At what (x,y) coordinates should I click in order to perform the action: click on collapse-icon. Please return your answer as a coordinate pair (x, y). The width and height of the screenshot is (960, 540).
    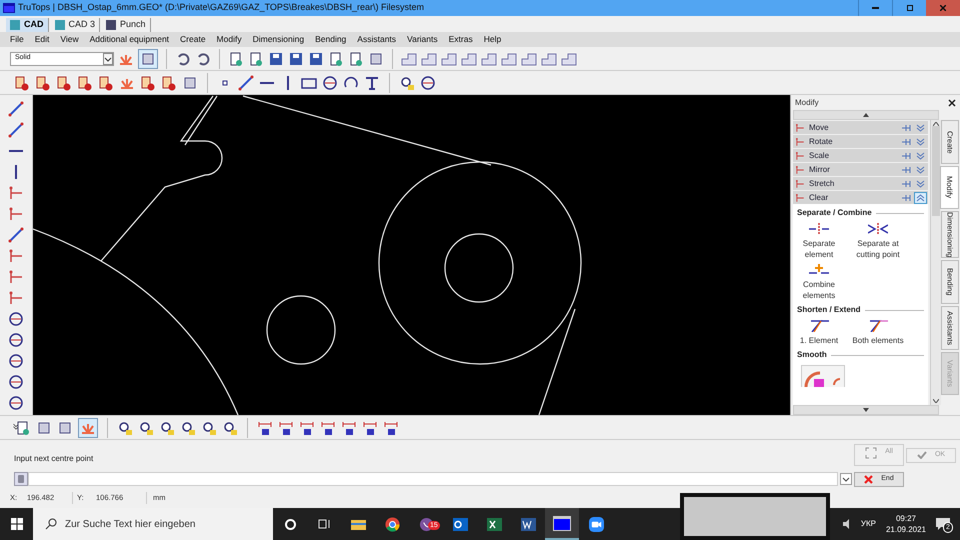
    Looking at the image, I should click on (920, 197).